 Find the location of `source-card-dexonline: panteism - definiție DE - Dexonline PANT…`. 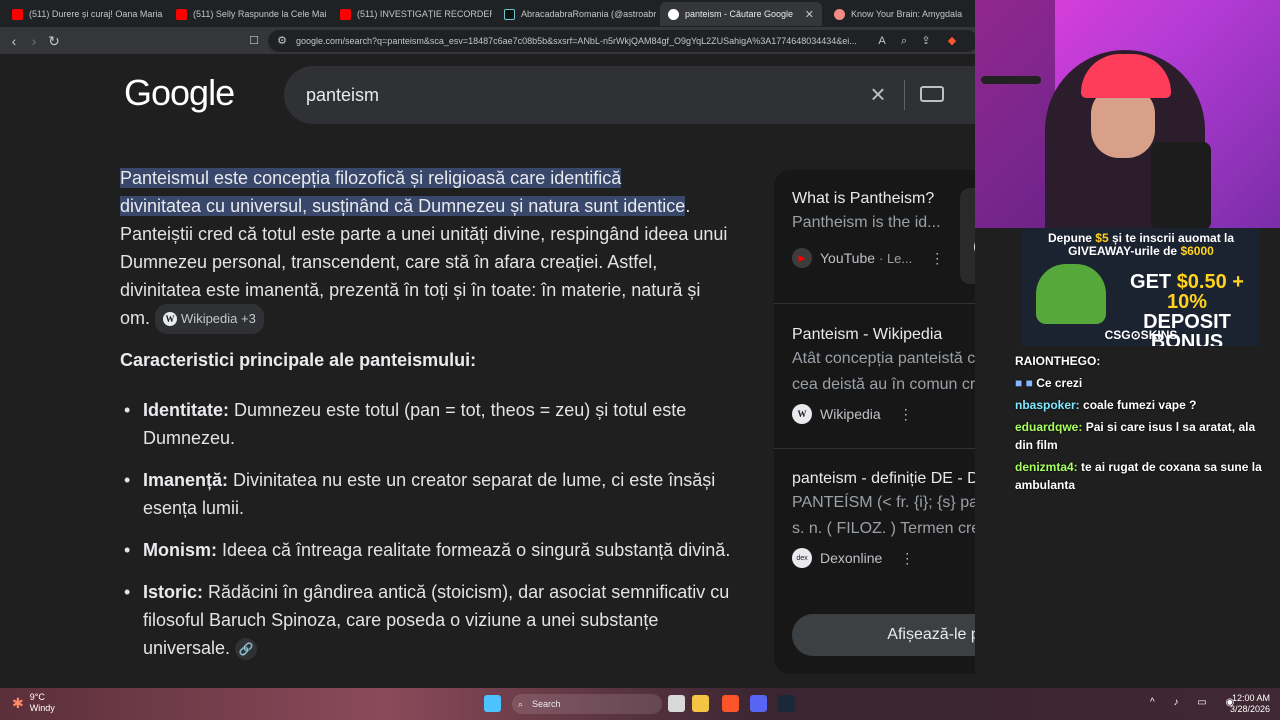

source-card-dexonline: panteism - definiție DE - Dexonline PANT… is located at coordinates (883, 519).